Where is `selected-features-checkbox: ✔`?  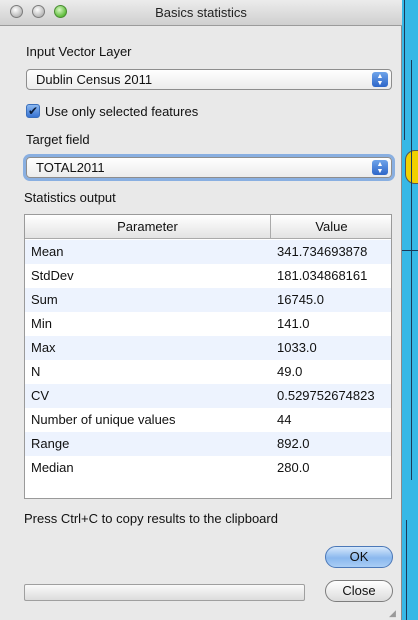 selected-features-checkbox: ✔ is located at coordinates (33, 111).